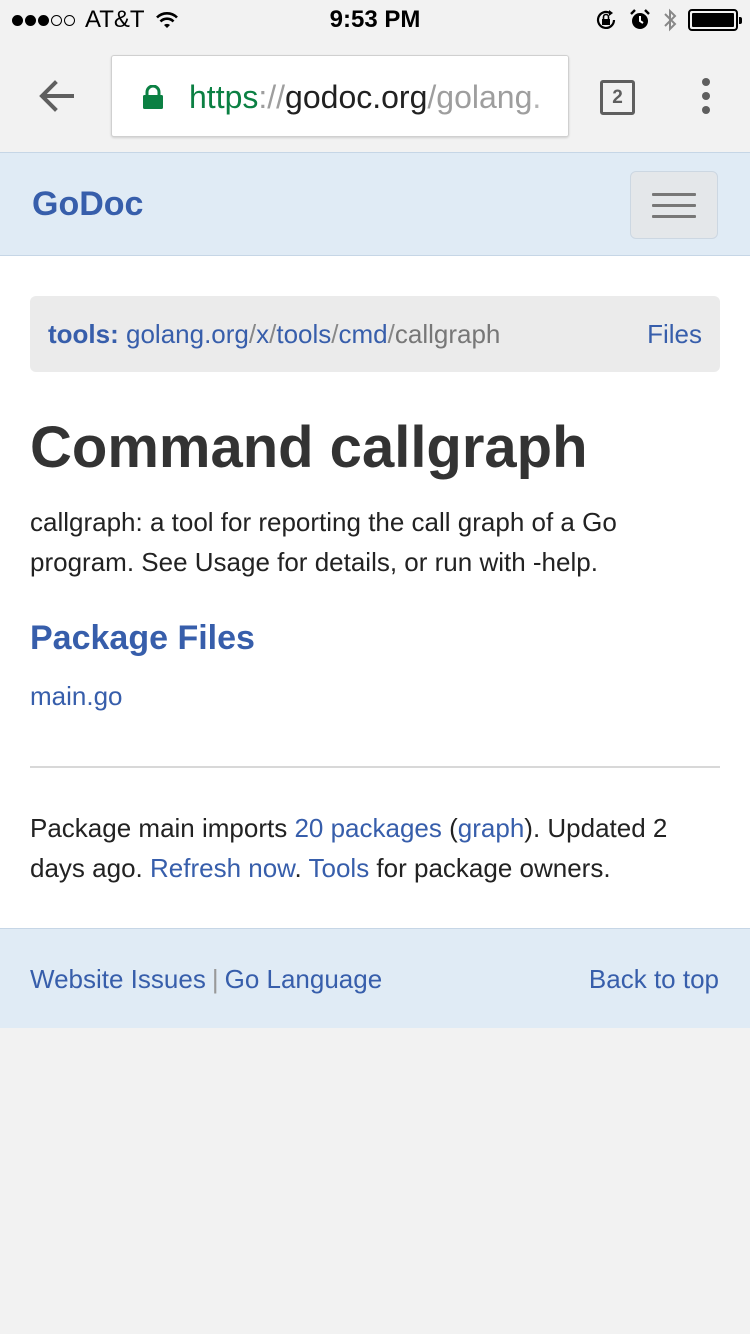 The image size is (750, 1334). What do you see at coordinates (309, 447) in the screenshot?
I see `page-title: Command callgraph` at bounding box center [309, 447].